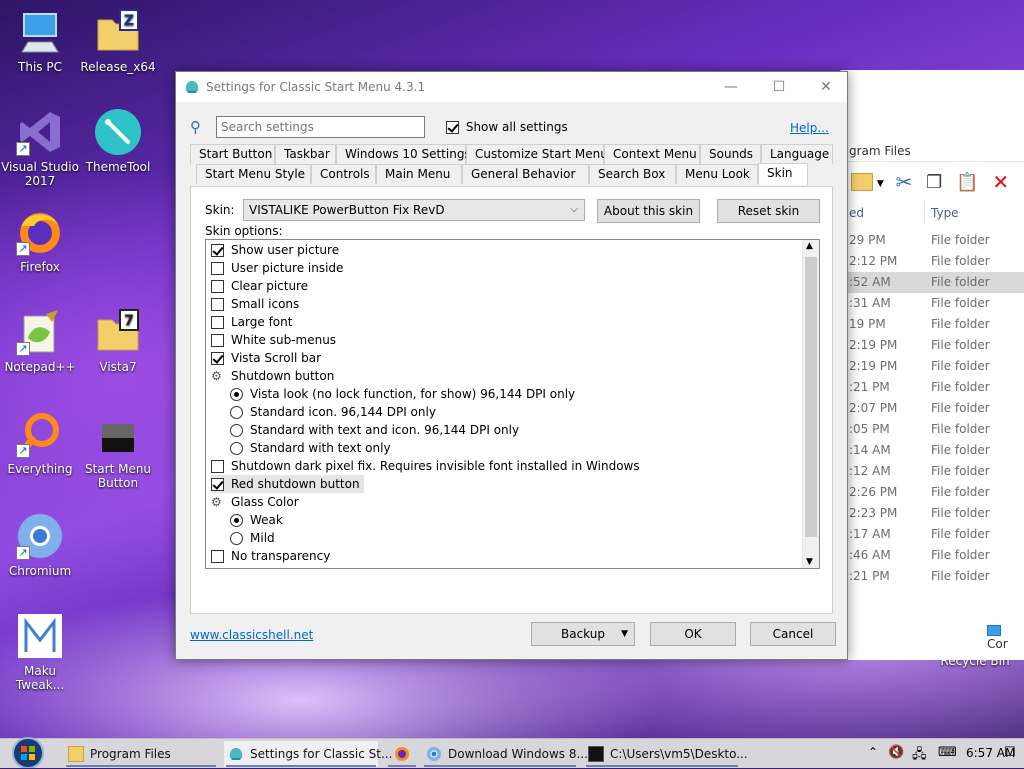 Image resolution: width=1024 pixels, height=769 pixels. I want to click on delete-icon: ✕, so click(1000, 182).